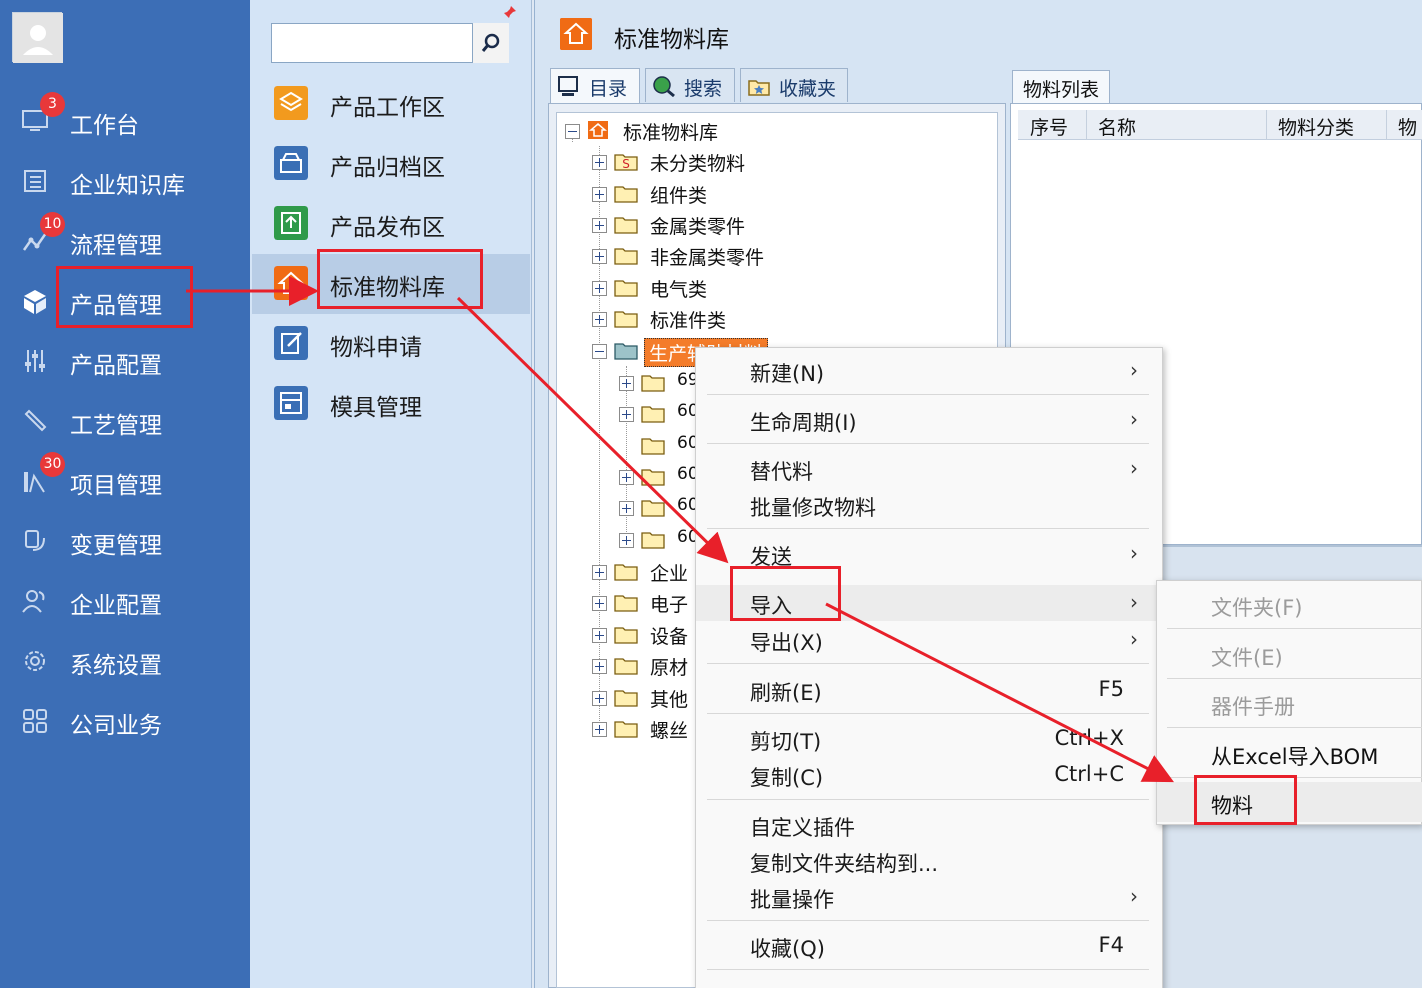  Describe the element at coordinates (927, 640) in the screenshot. I see `menu-item-export: 导出(X) ›` at that location.